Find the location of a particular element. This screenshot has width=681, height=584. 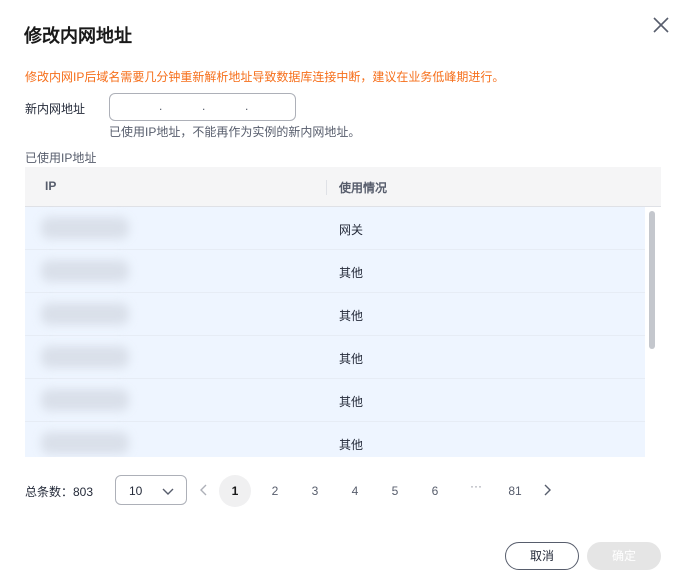

page-1: 1 is located at coordinates (235, 491).